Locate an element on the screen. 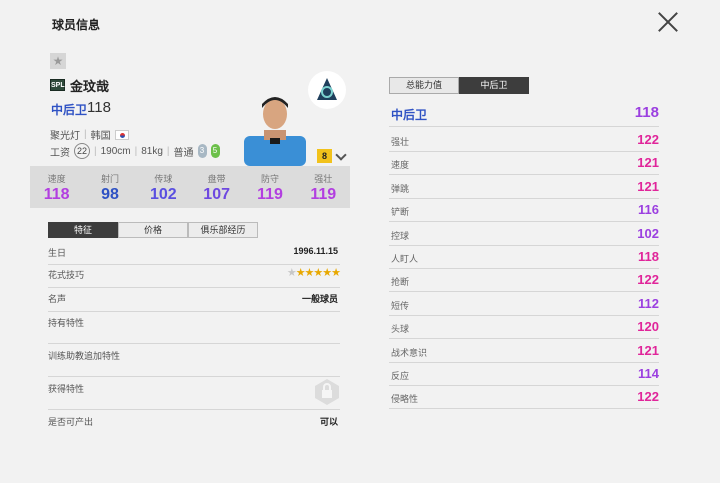 This screenshot has height=483, width=720. stat-3: 盘带 107 is located at coordinates (216, 187).